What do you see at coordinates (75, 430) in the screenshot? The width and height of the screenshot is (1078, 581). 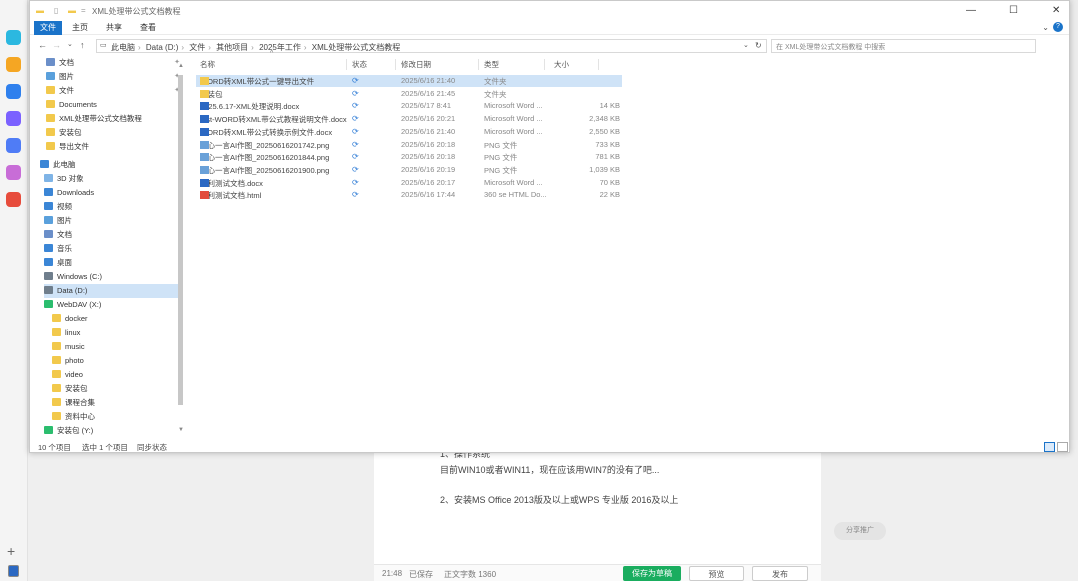 I see `nav-item-label: 安装包 (Y:)` at bounding box center [75, 430].